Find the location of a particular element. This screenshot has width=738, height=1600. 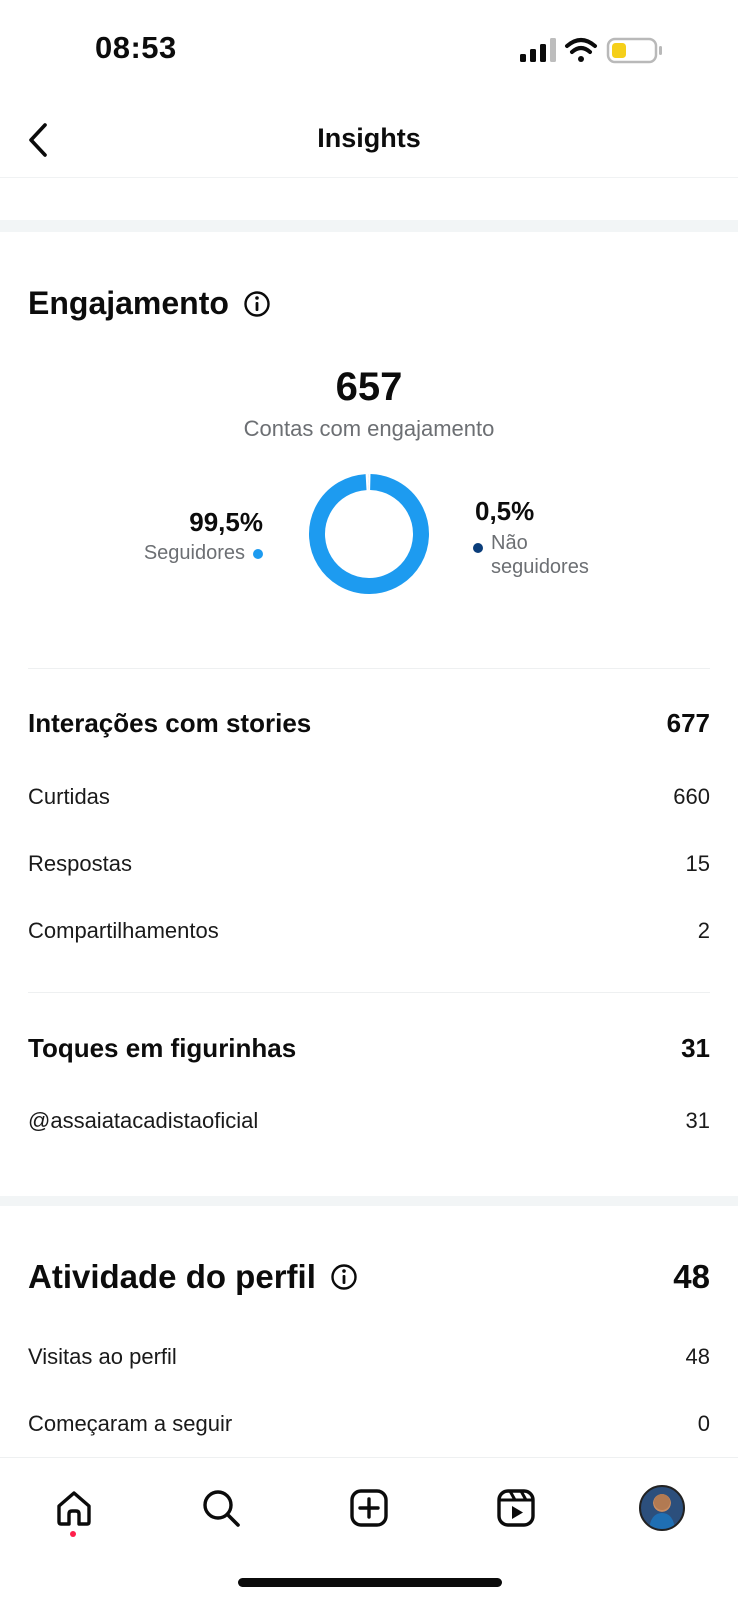

list-item: Curtidas 660 is located at coordinates (369, 797).